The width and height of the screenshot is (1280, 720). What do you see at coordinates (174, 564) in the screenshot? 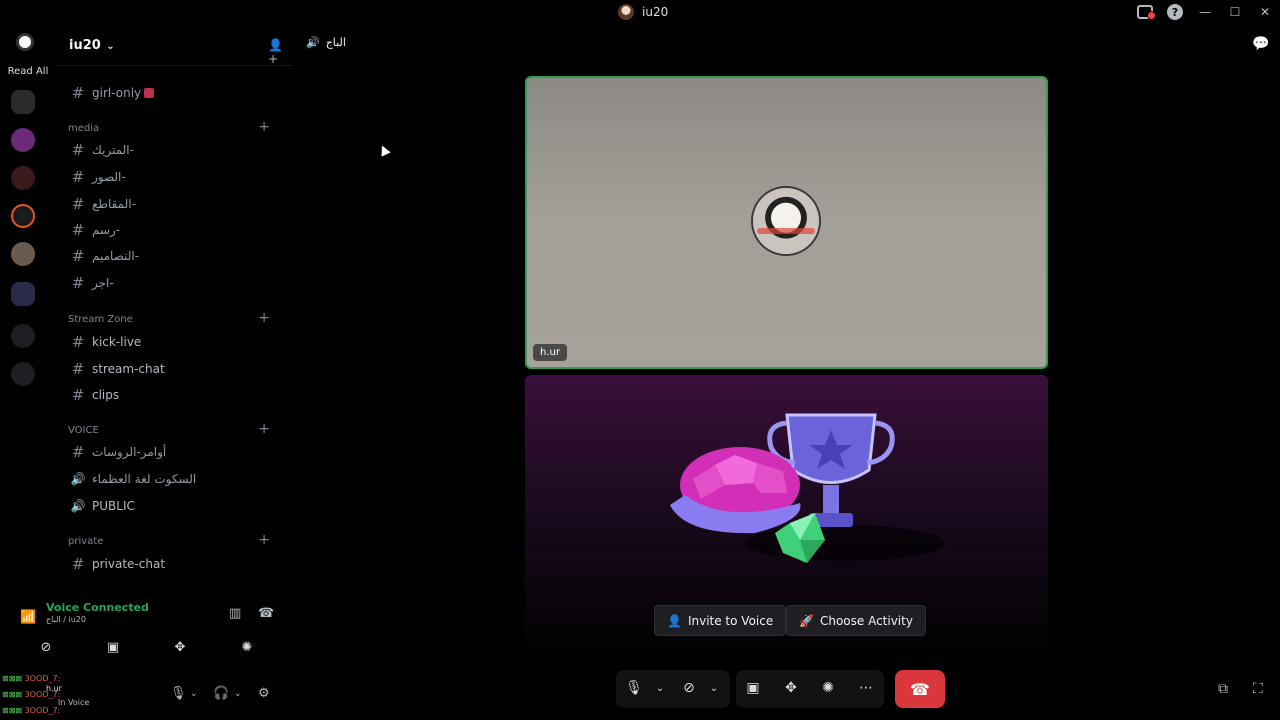
I see `channel-item: # private-chat` at bounding box center [174, 564].